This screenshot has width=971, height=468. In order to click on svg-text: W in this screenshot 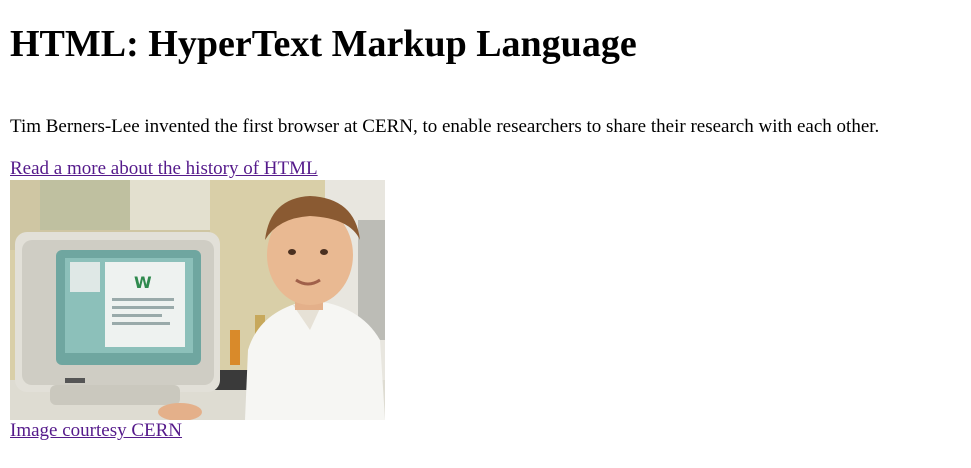, I will do `click(143, 282)`.